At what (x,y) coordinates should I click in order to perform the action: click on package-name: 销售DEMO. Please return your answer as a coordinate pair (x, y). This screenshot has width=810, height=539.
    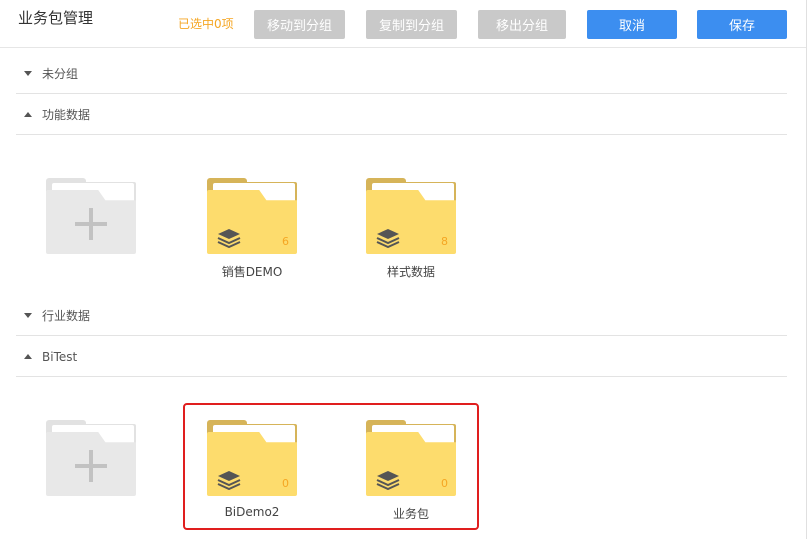
    Looking at the image, I should click on (252, 272).